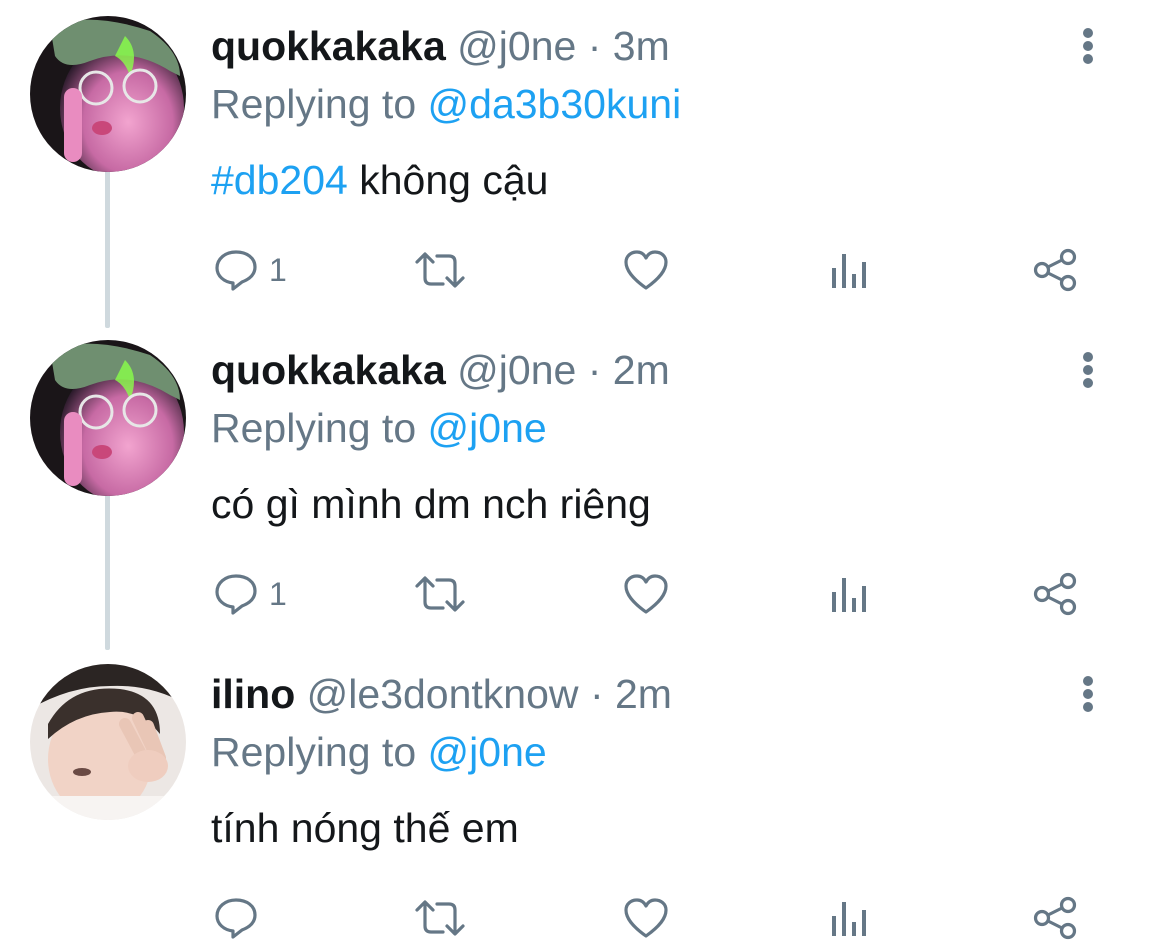  Describe the element at coordinates (365, 828) in the screenshot. I see `tweet-text: tính nóng thế em` at that location.